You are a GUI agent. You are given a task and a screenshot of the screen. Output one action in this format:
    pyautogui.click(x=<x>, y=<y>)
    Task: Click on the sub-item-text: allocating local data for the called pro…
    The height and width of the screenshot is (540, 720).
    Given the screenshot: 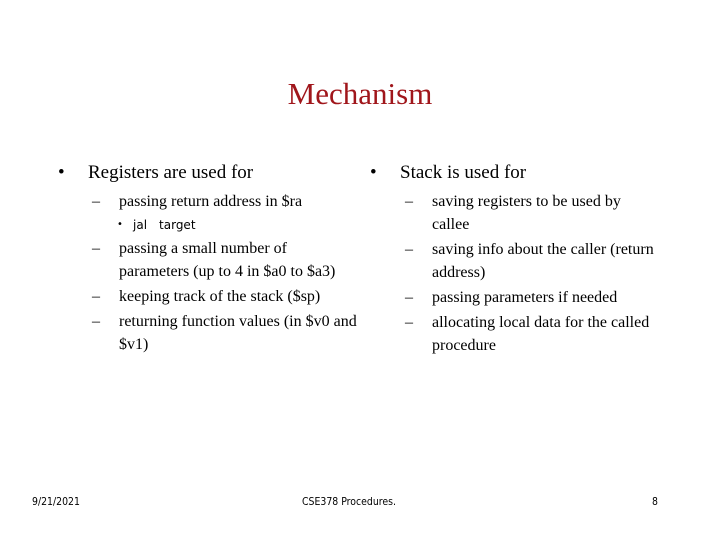 What is the action you would take?
    pyautogui.click(x=541, y=334)
    